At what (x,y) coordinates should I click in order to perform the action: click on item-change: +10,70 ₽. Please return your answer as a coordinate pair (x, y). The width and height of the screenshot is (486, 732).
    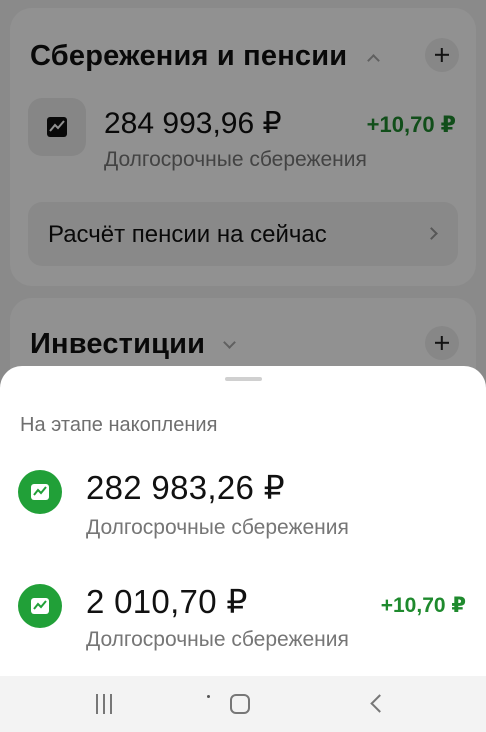
    Looking at the image, I should click on (423, 605).